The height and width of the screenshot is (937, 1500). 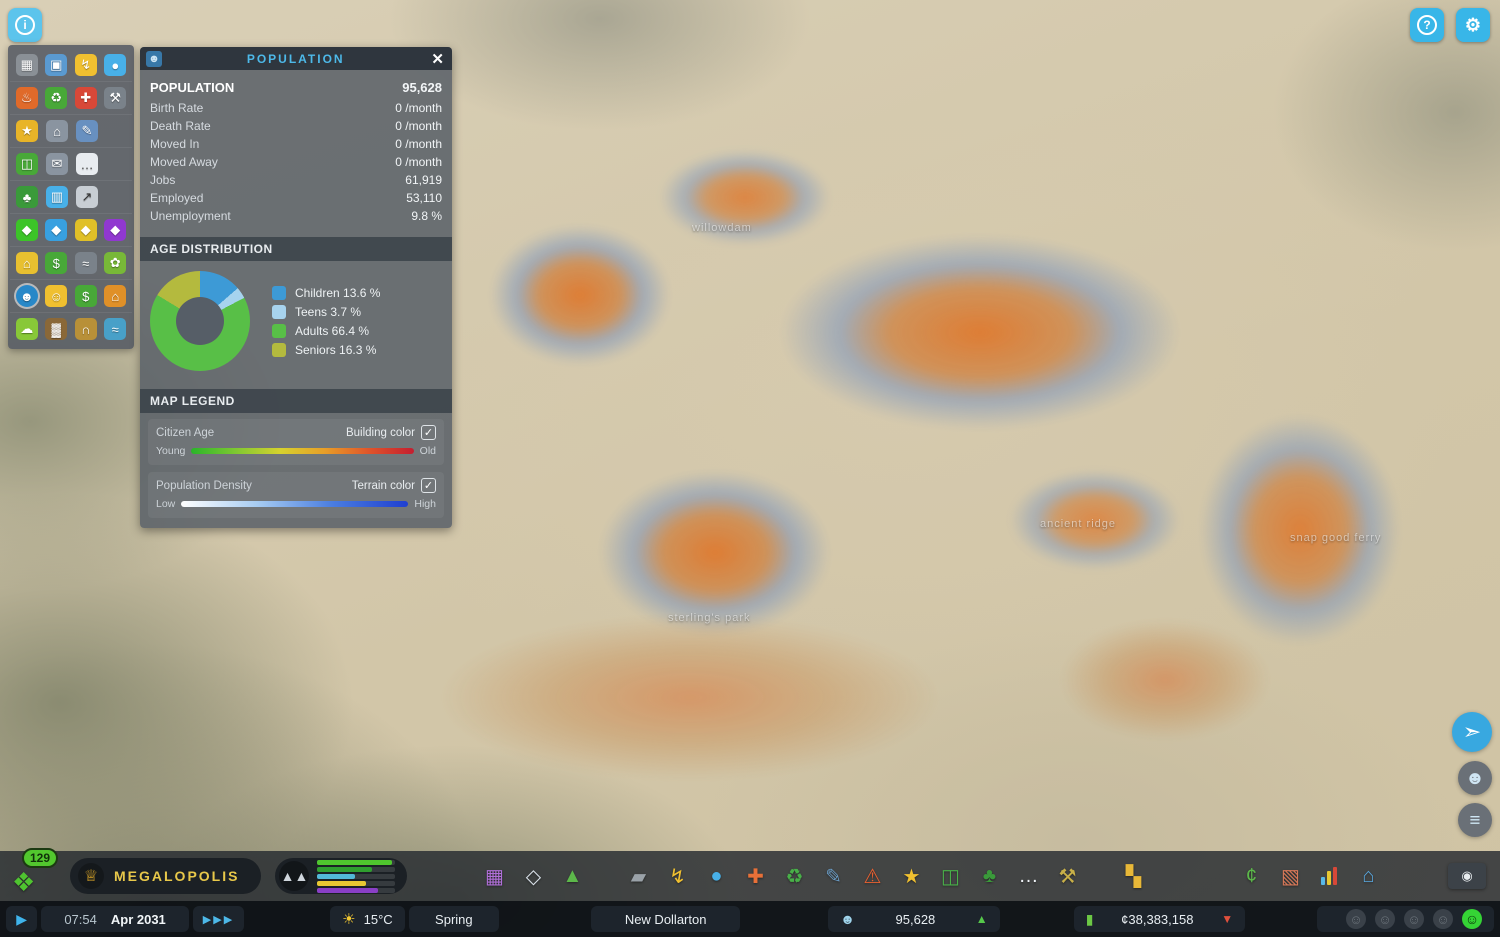 I want to click on statistics-tool-button, so click(x=1329, y=876).